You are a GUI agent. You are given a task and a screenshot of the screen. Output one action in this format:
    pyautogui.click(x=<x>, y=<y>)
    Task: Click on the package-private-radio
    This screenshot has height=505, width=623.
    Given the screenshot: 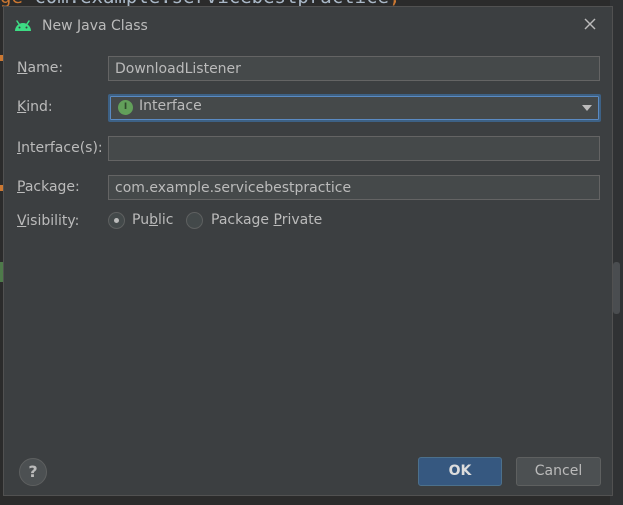 What is the action you would take?
    pyautogui.click(x=194, y=220)
    